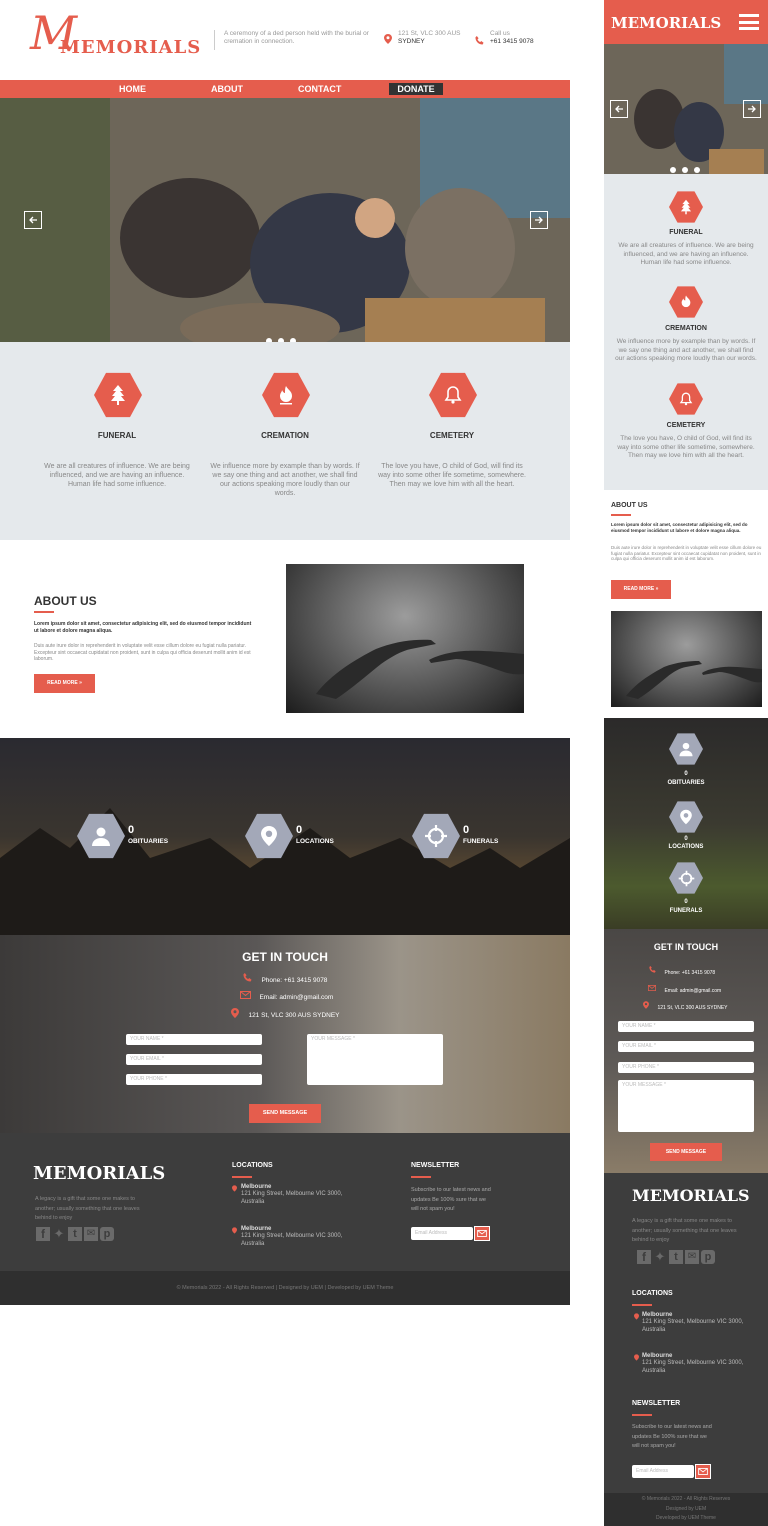 Image resolution: width=768 pixels, height=1526 pixels. Describe the element at coordinates (132, 89) in the screenshot. I see `nav-home: HOME` at that location.